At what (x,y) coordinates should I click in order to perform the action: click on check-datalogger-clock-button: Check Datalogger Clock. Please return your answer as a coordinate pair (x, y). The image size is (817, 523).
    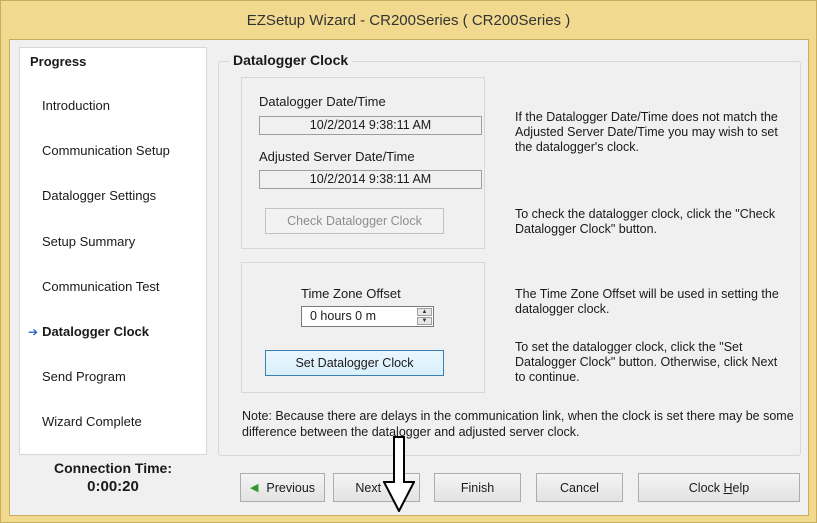
    Looking at the image, I should click on (354, 221).